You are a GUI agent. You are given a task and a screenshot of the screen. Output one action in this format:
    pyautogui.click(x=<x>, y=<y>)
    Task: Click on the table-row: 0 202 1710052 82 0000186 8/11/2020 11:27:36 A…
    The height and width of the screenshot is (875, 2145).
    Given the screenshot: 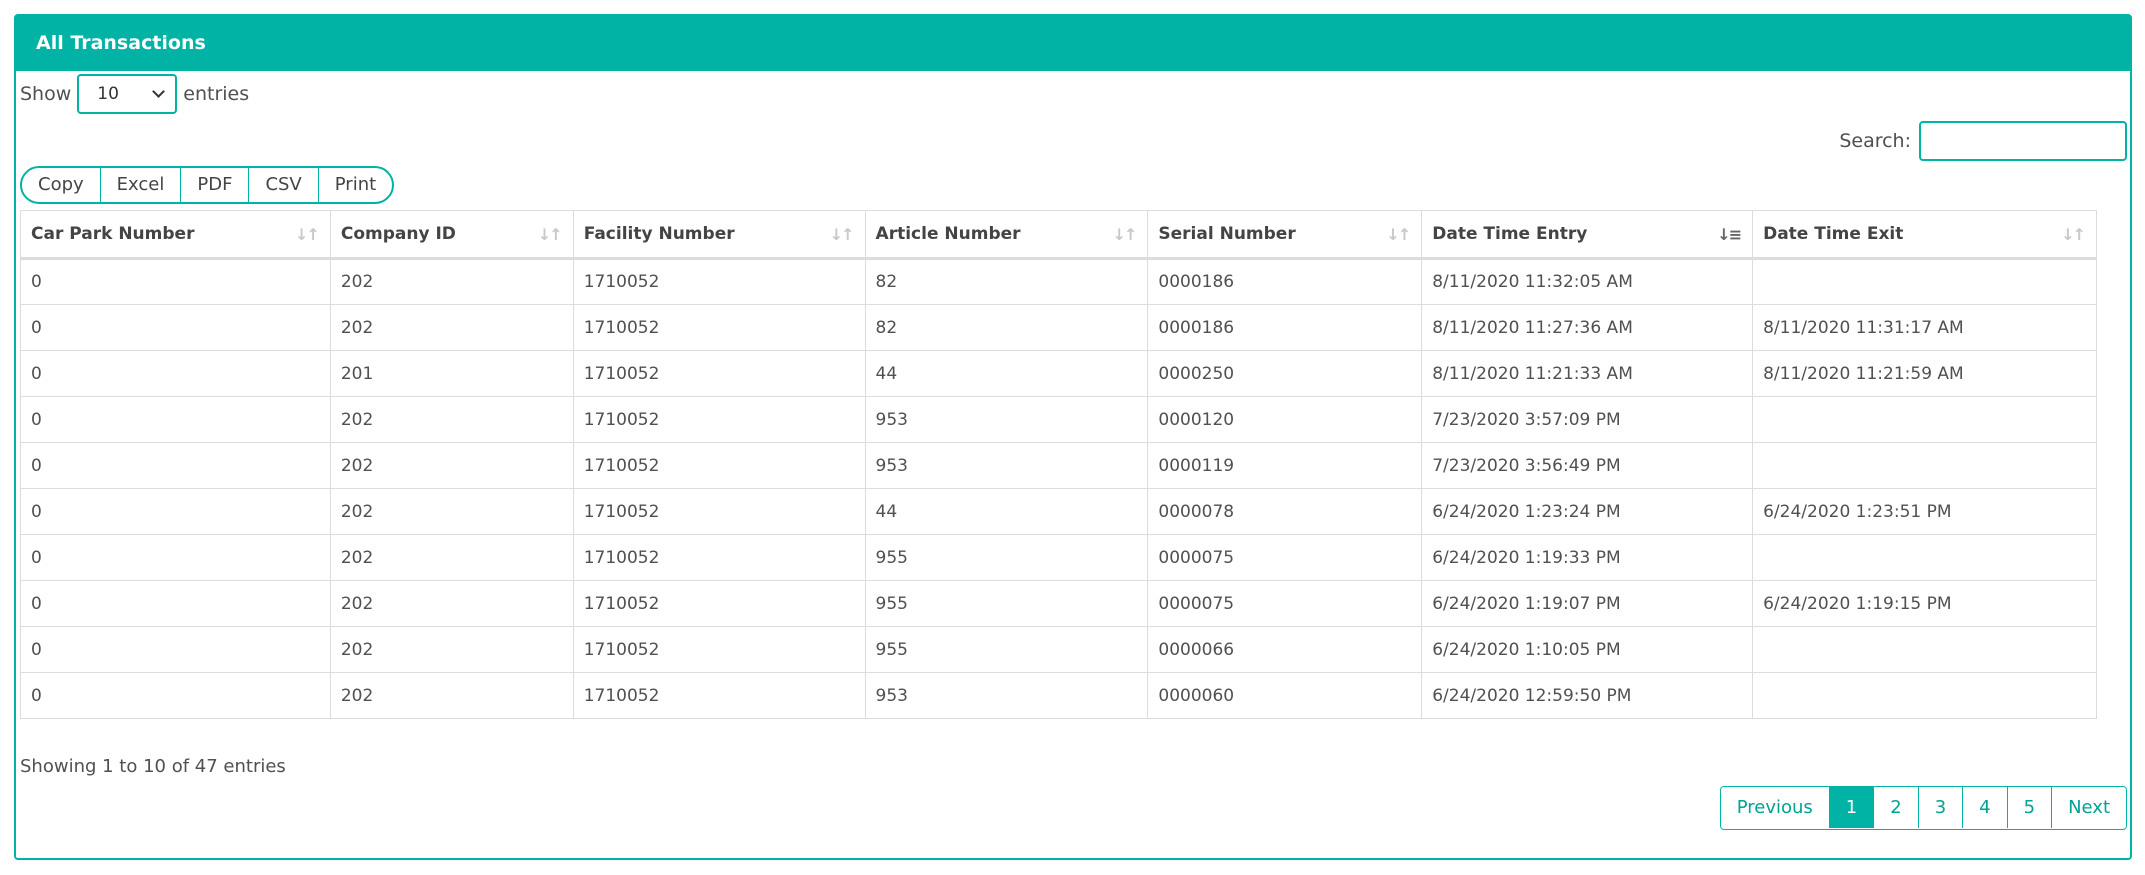 What is the action you would take?
    pyautogui.click(x=1058, y=327)
    